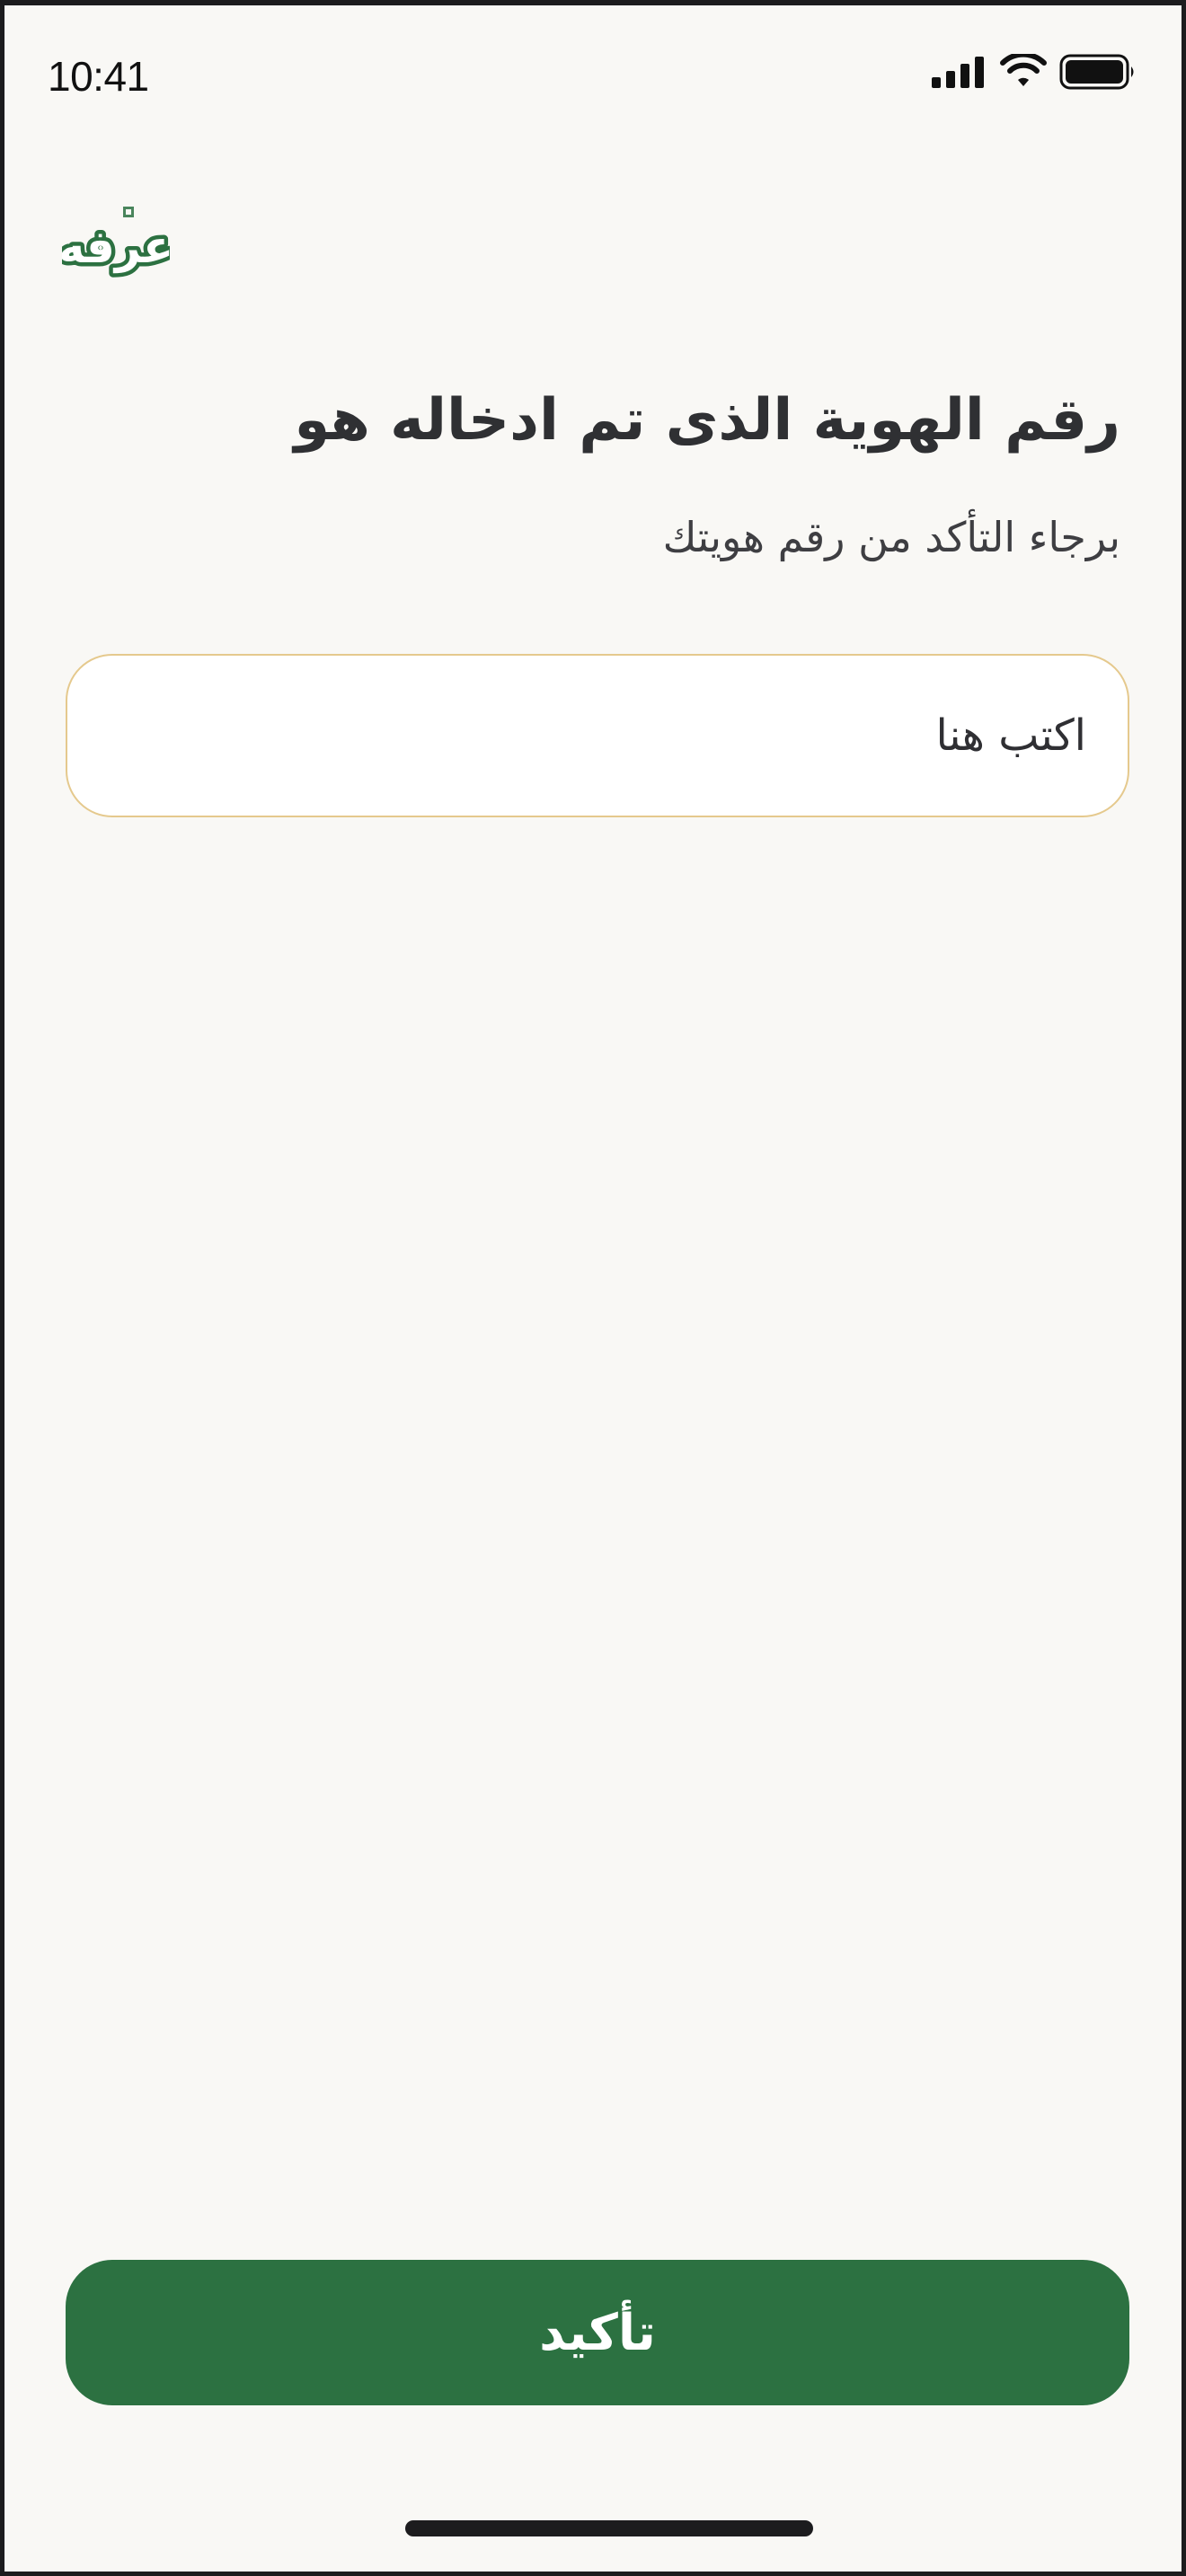 The height and width of the screenshot is (2576, 1186). Describe the element at coordinates (1098, 73) in the screenshot. I see `battery-icon` at that location.